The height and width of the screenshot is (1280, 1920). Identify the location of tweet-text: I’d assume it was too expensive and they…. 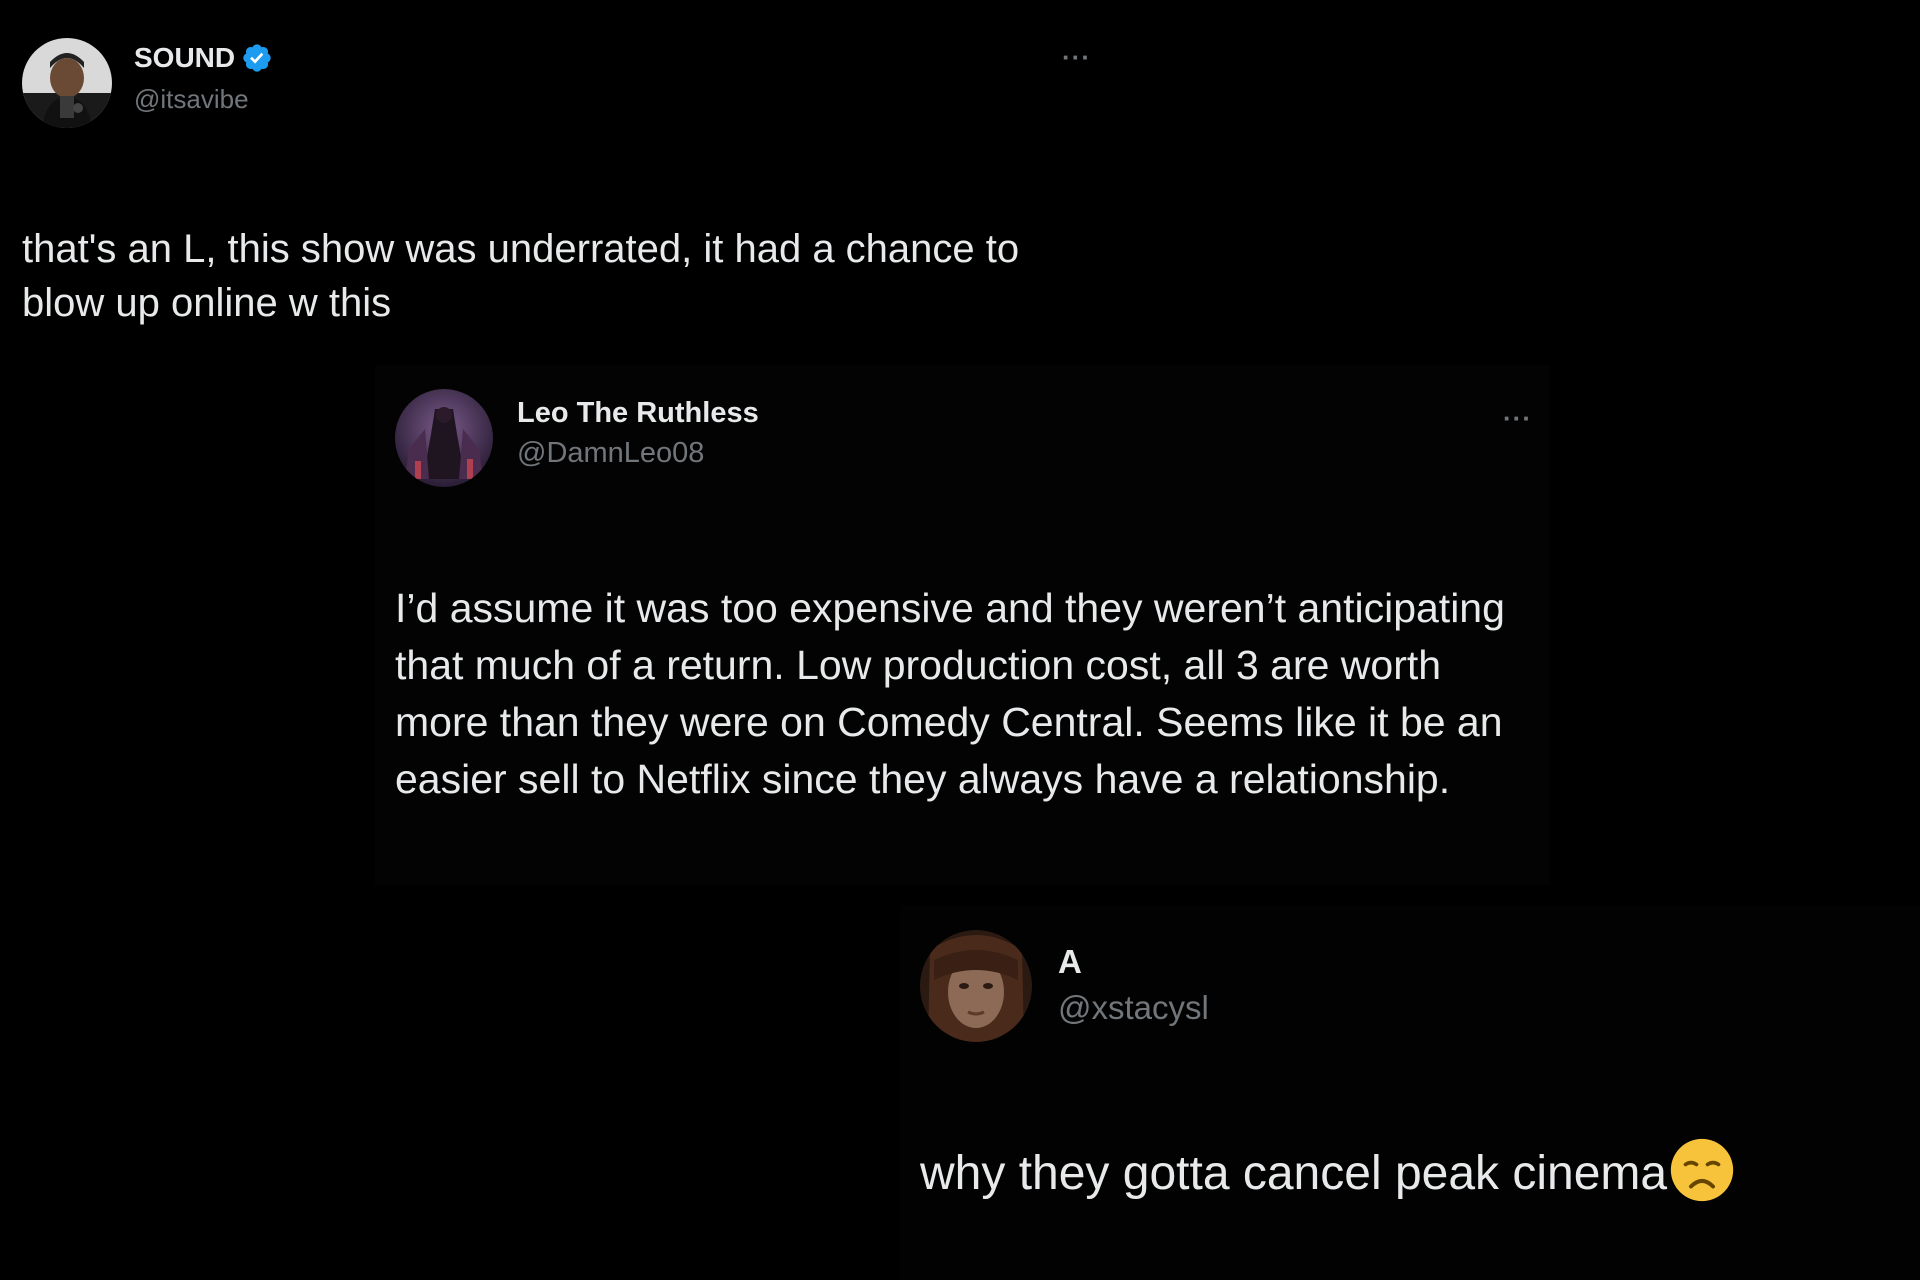
(950, 693).